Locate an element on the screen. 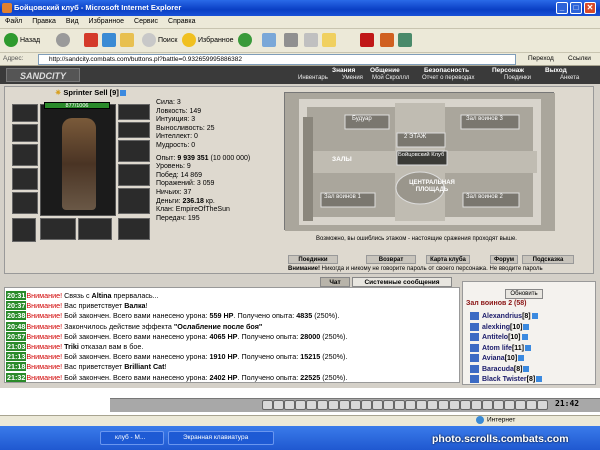 Image resolution: width=600 pixels, height=450 pixels. menu-help: Справка is located at coordinates (181, 21).